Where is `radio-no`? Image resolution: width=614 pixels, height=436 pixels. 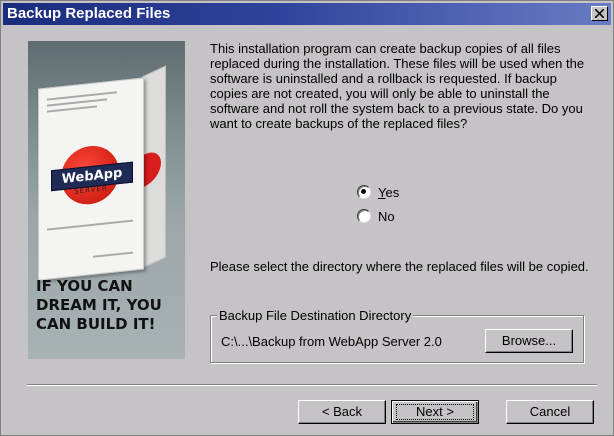
radio-no is located at coordinates (364, 216).